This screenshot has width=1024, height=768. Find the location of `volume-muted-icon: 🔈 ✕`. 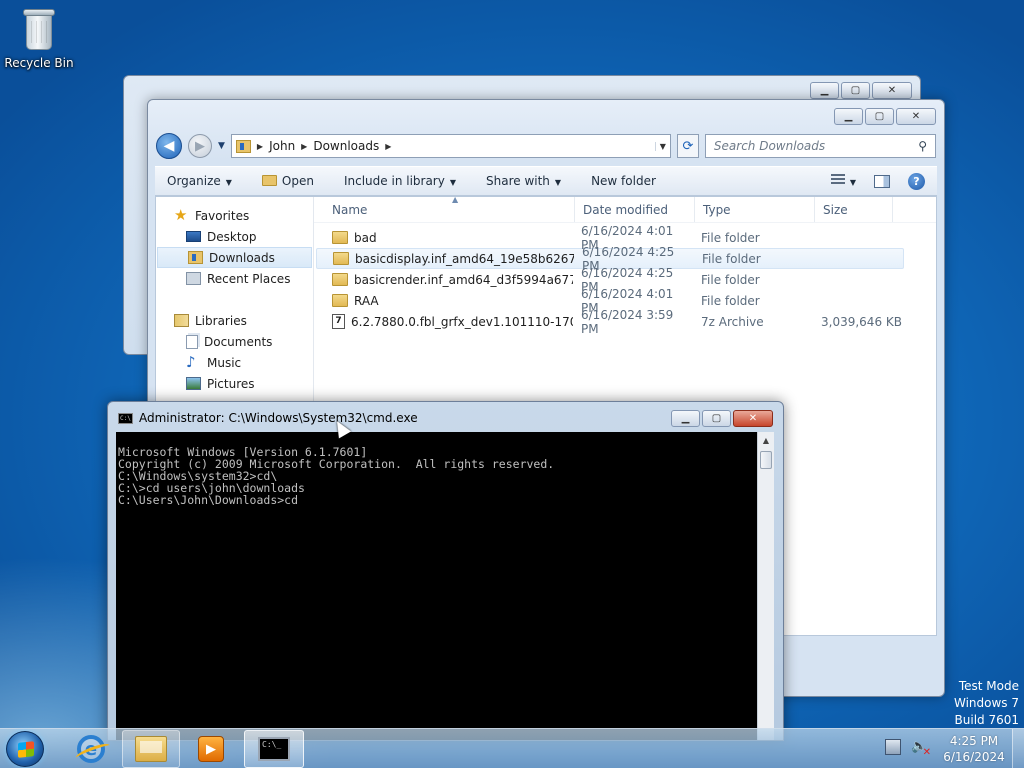

volume-muted-icon: 🔈 ✕ is located at coordinates (921, 748).